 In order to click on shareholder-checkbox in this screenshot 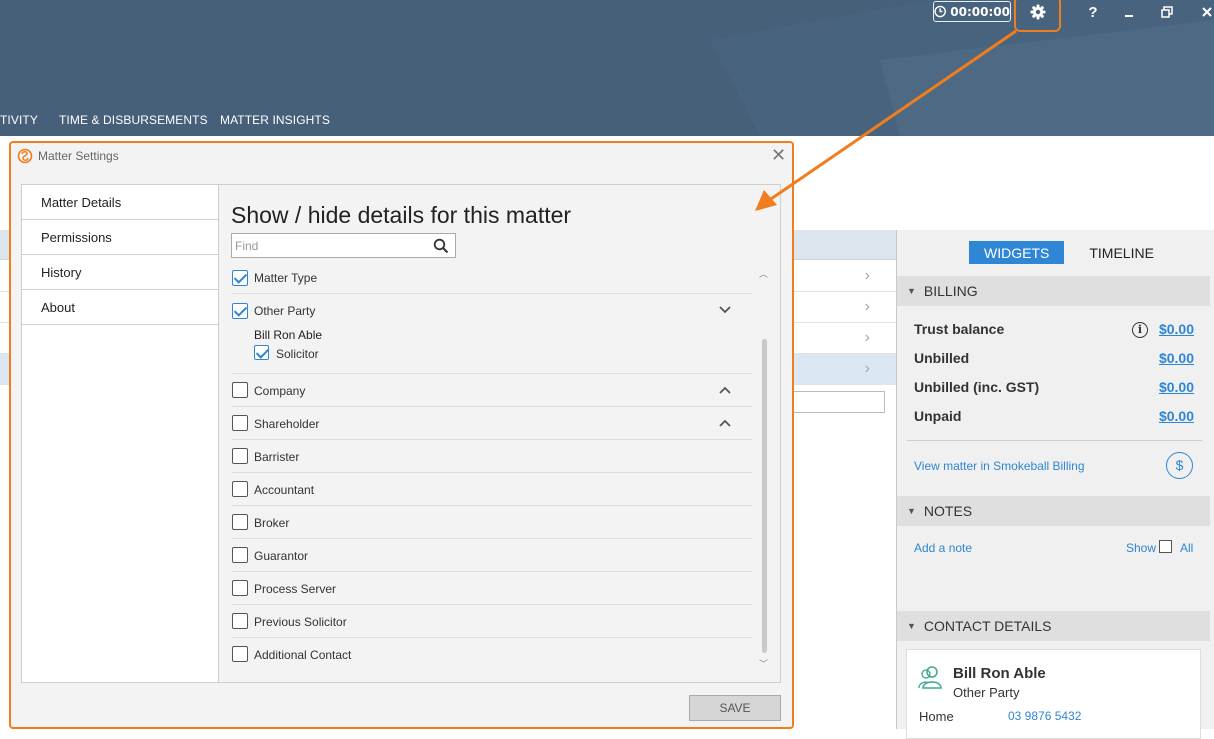, I will do `click(240, 423)`.